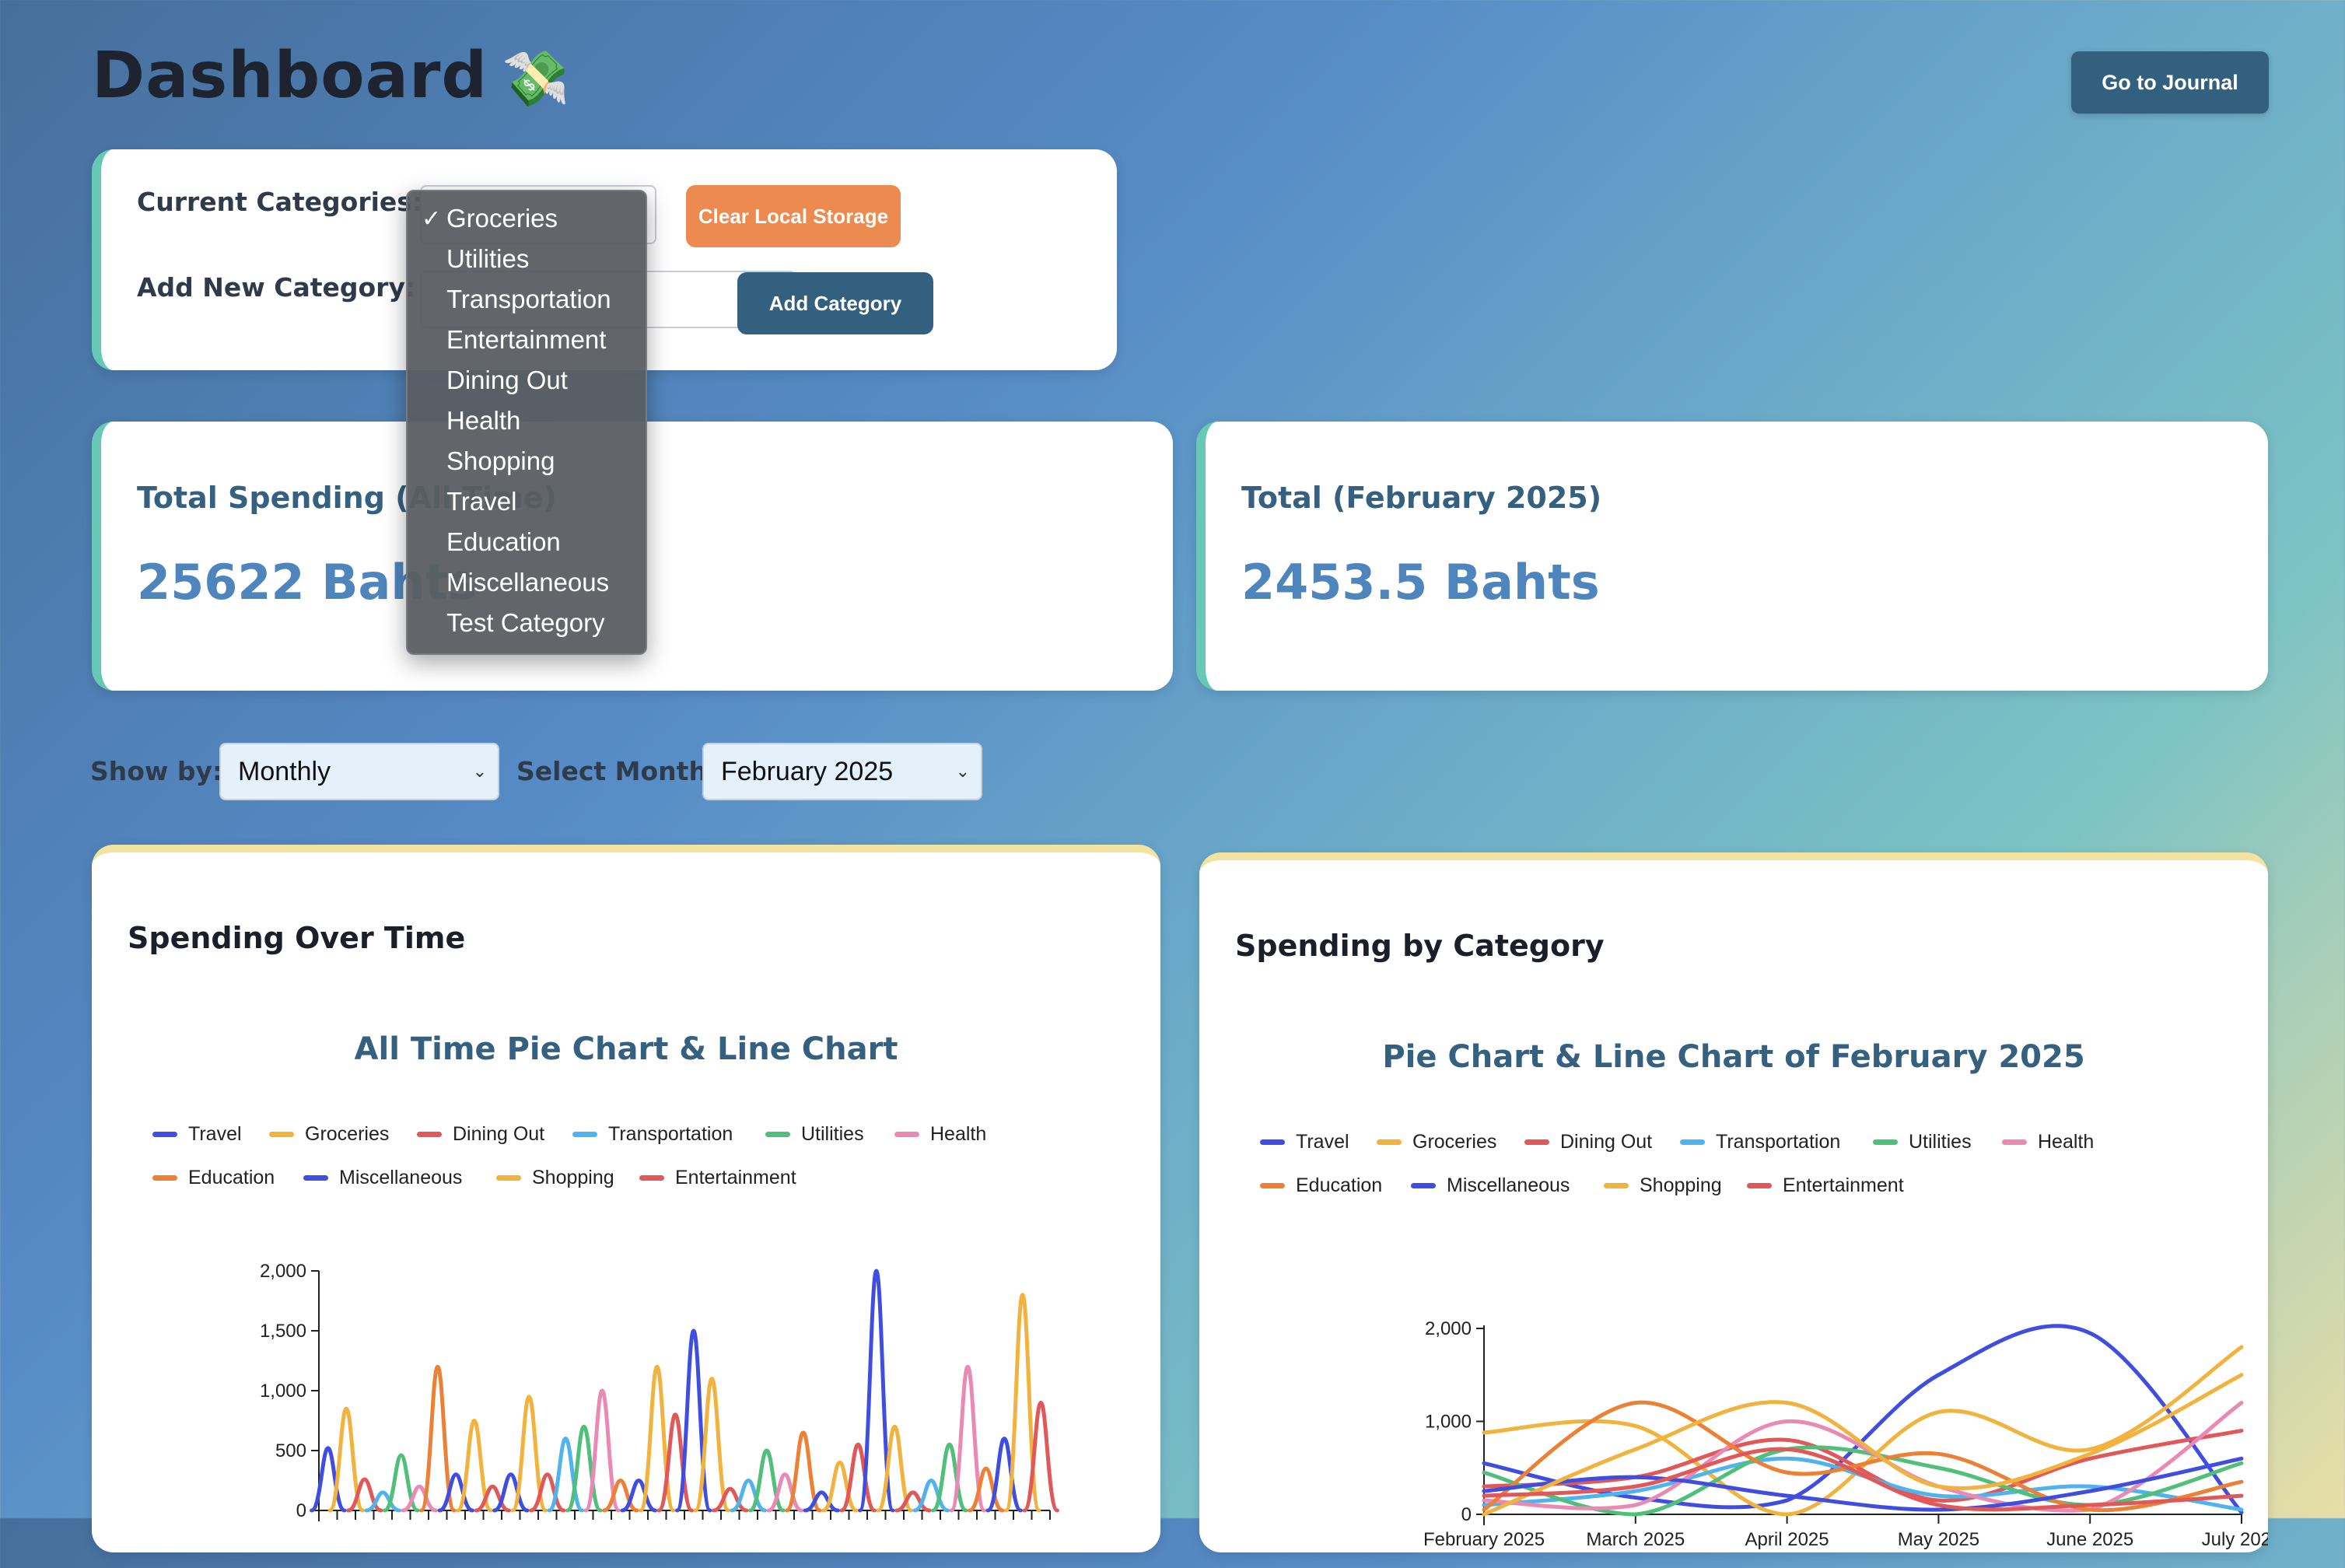 Image resolution: width=2345 pixels, height=1568 pixels. Describe the element at coordinates (2235, 1540) in the screenshot. I see `x-tick-label: July 2025` at that location.